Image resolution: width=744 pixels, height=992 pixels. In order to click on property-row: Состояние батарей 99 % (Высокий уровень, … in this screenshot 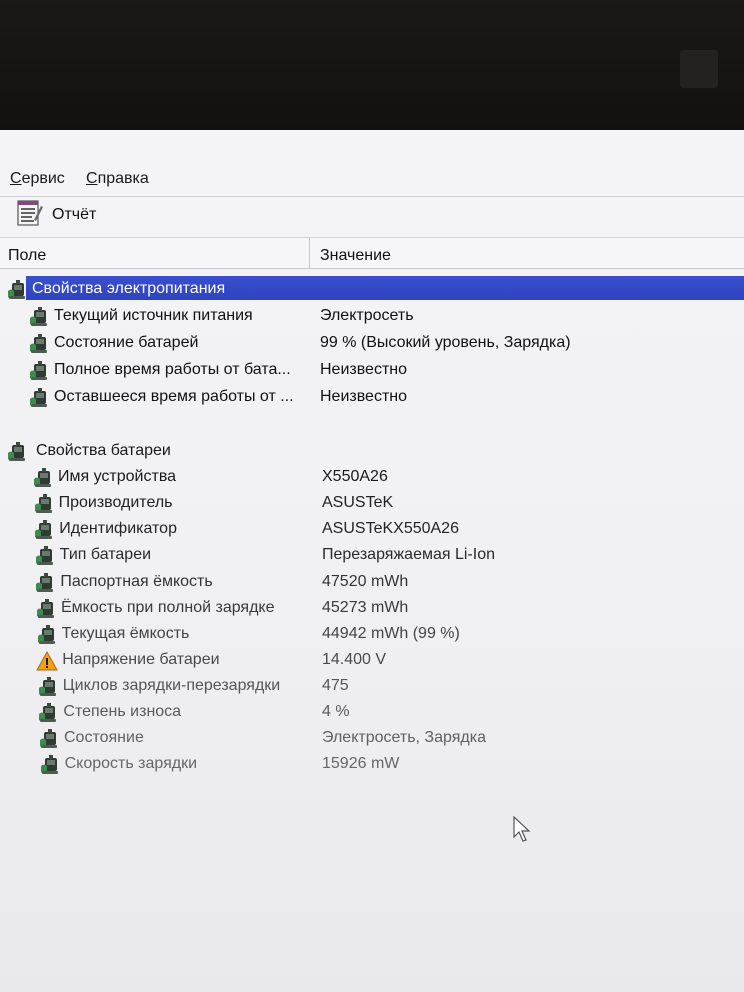, I will do `click(372, 343)`.